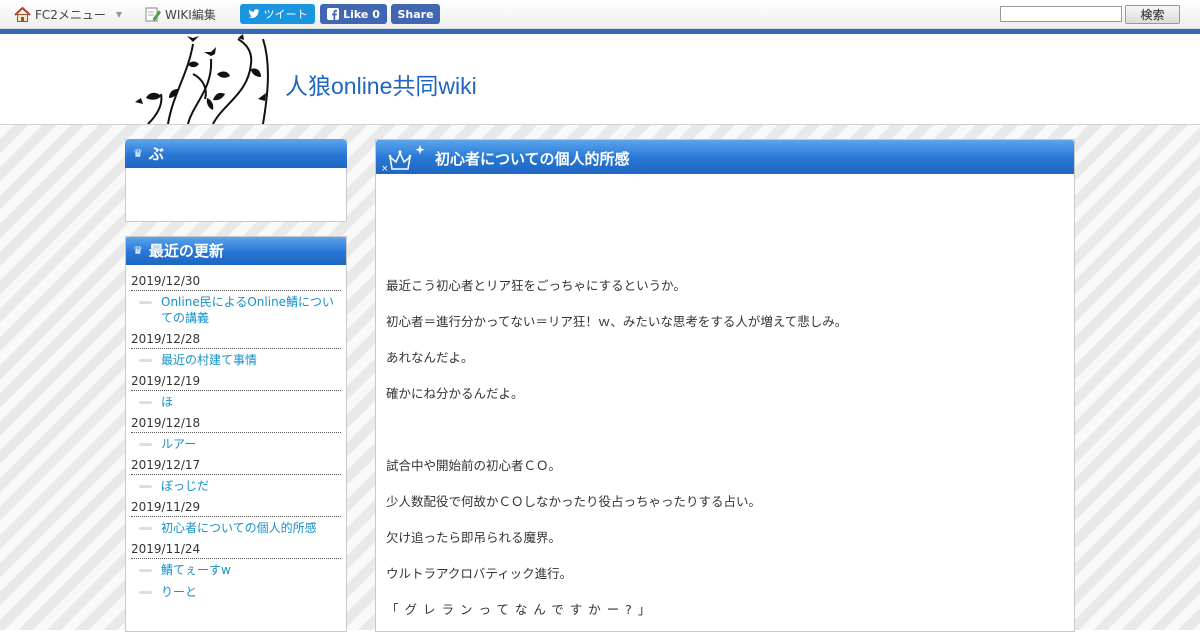 This screenshot has height=632, width=1200. I want to click on sidebar-box-bu: ♛ ぶ, so click(236, 180).